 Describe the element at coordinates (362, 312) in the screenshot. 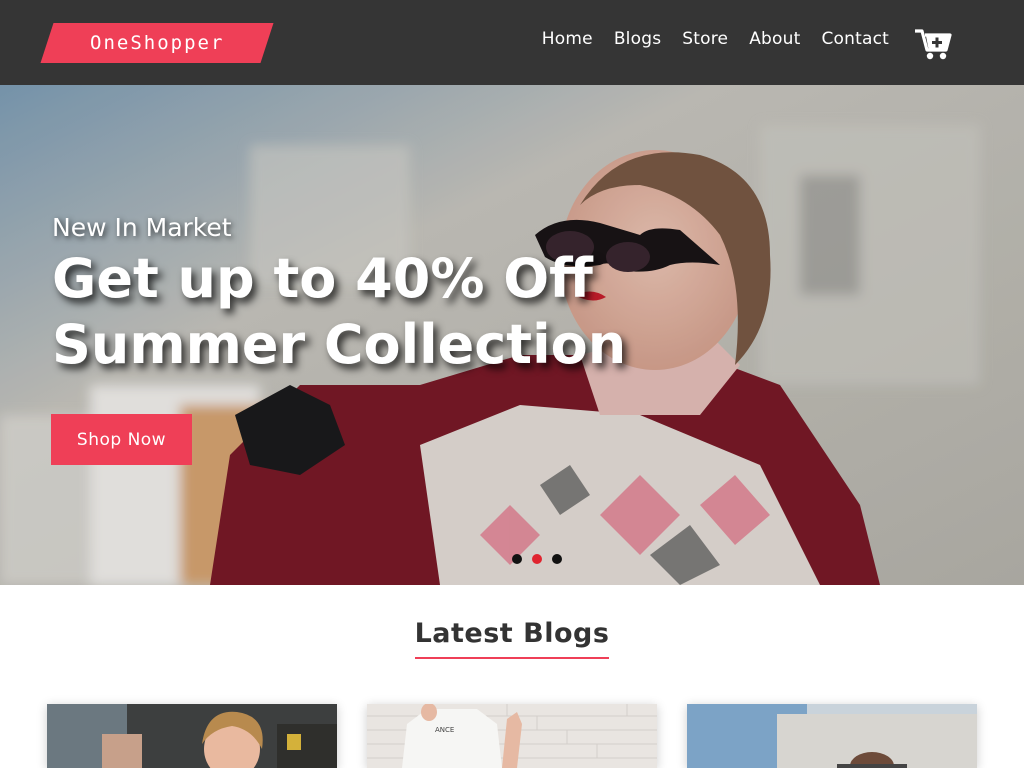

I see `hero-title: Get up to 40% Off Summer Collection` at that location.